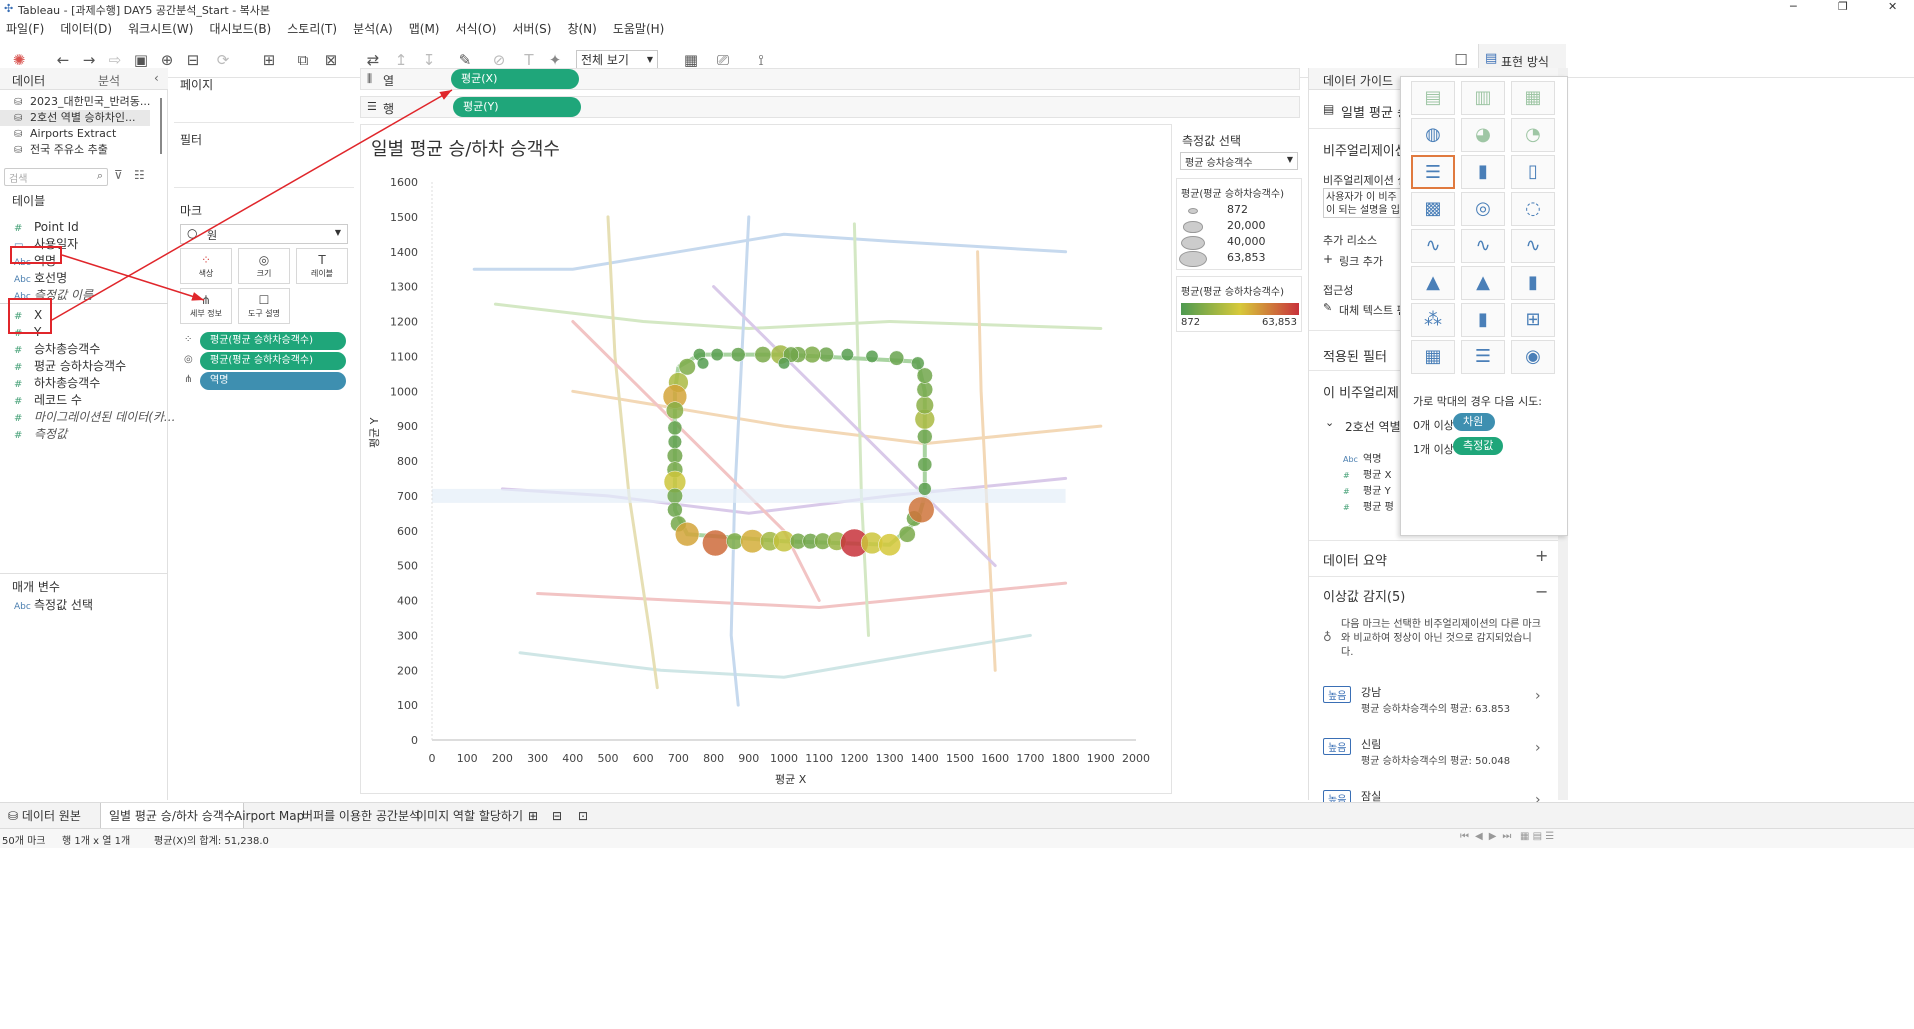  What do you see at coordinates (1329, 422) in the screenshot?
I see `chevron-down-icon: ⌄` at bounding box center [1329, 422].